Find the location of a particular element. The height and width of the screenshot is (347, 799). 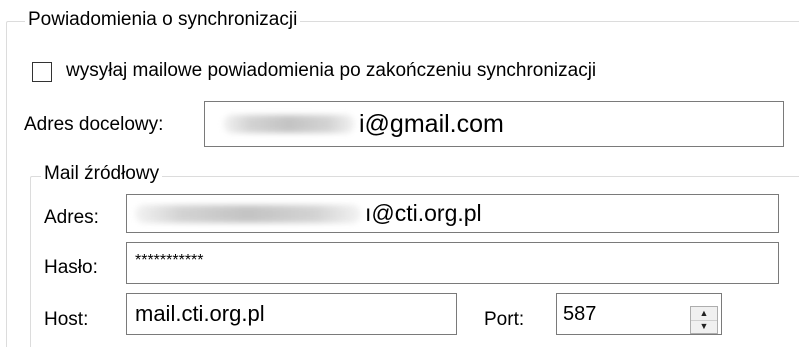

destination-address-label: Adres docelowy: is located at coordinates (94, 124).